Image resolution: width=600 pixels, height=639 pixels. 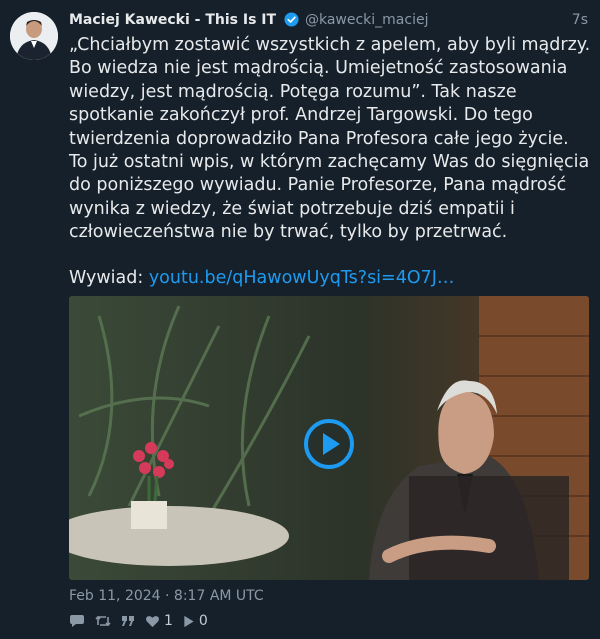 What do you see at coordinates (291, 22) in the screenshot?
I see `verified-badge-icon` at bounding box center [291, 22].